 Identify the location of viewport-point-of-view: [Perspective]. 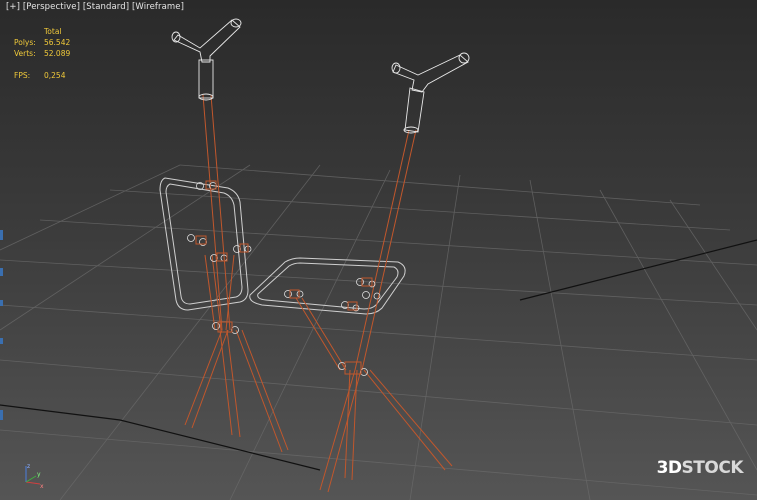
(51, 7).